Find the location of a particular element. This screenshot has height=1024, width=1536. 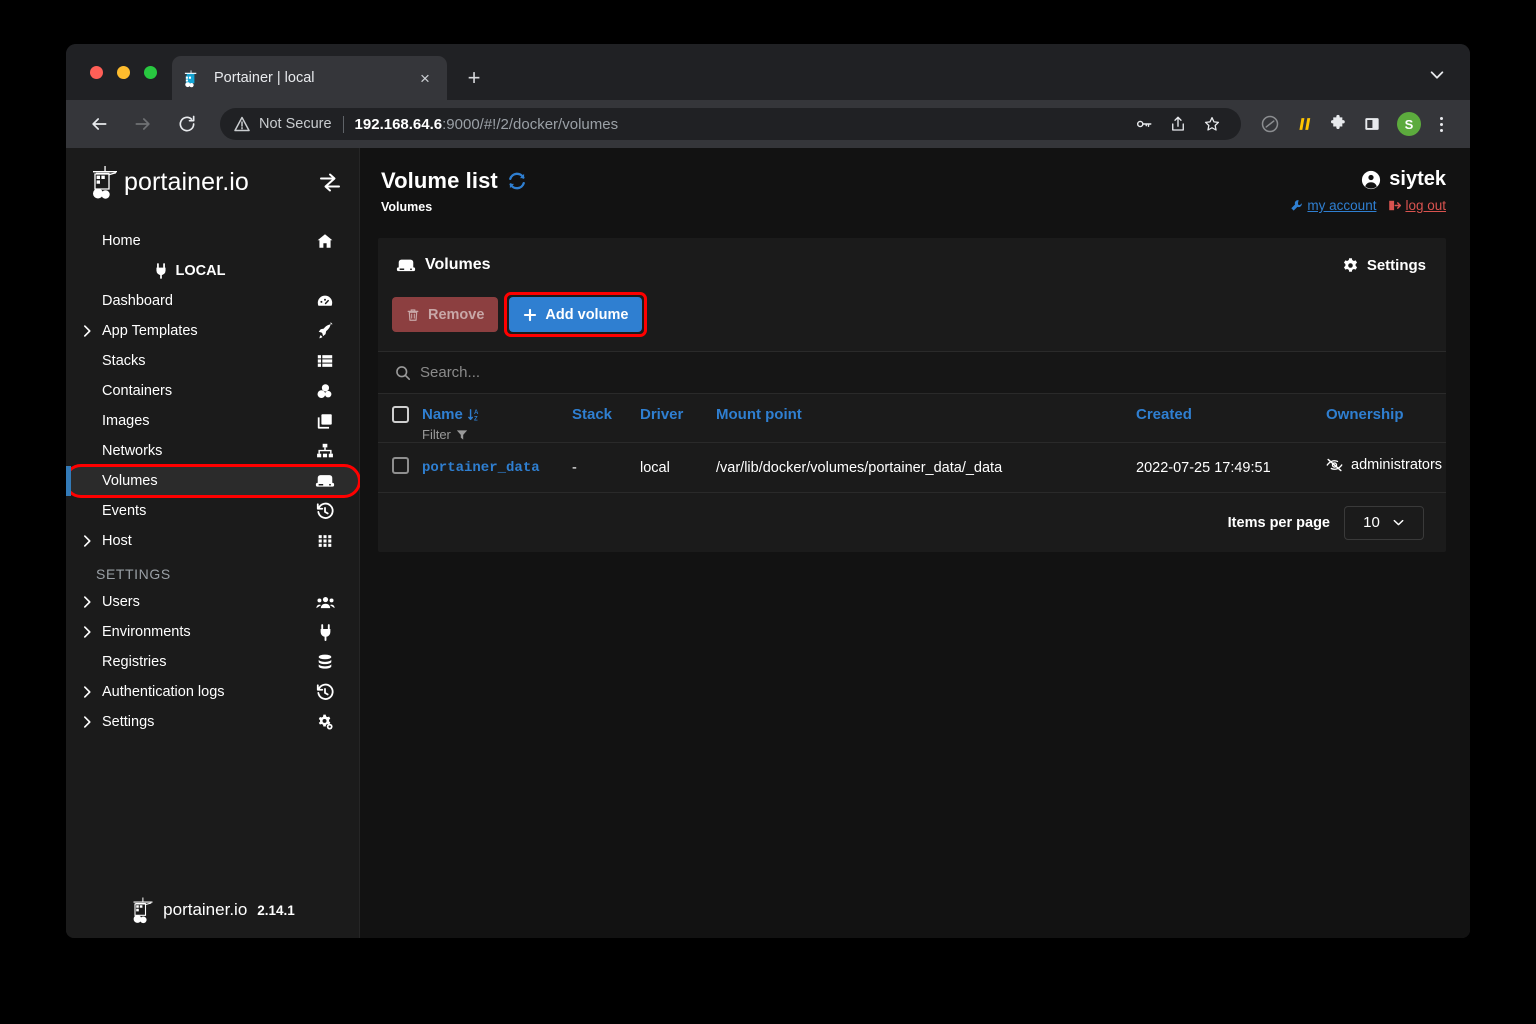

page-header-left: Volume list Volumes is located at coordinates (452, 191).